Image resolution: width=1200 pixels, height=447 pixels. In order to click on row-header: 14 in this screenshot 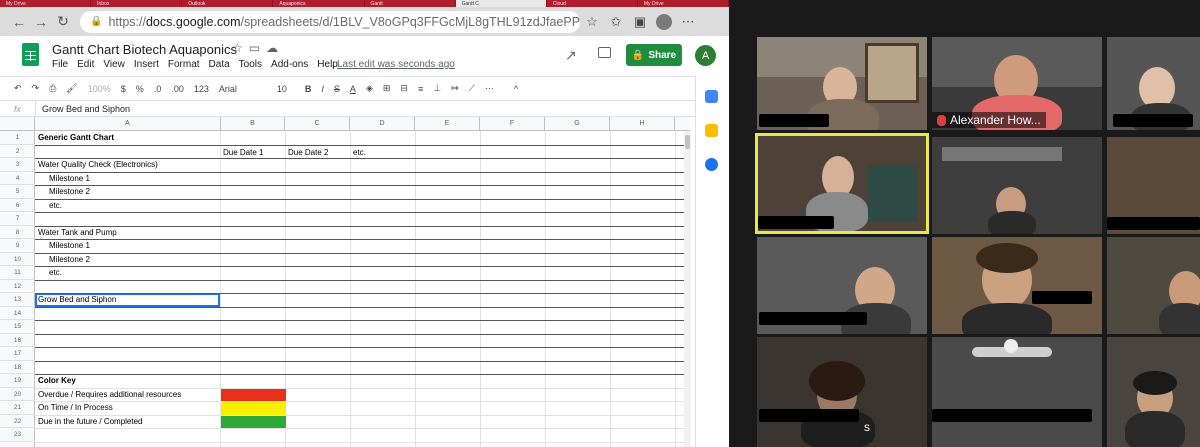, I will do `click(17, 313)`.